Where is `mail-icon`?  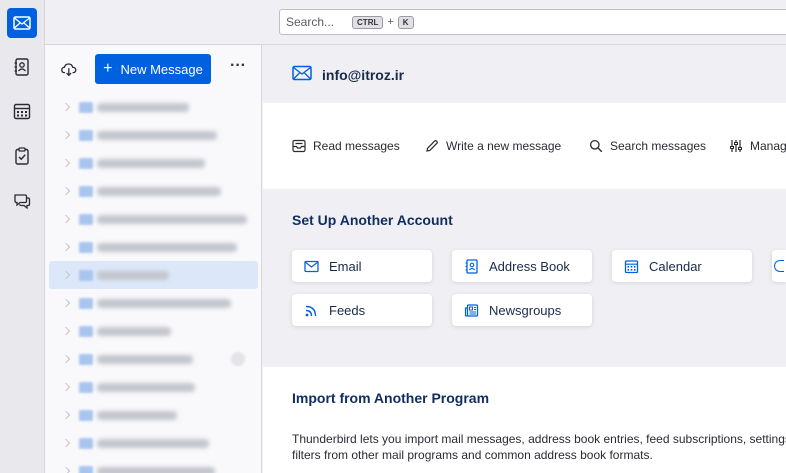
mail-icon is located at coordinates (311, 266).